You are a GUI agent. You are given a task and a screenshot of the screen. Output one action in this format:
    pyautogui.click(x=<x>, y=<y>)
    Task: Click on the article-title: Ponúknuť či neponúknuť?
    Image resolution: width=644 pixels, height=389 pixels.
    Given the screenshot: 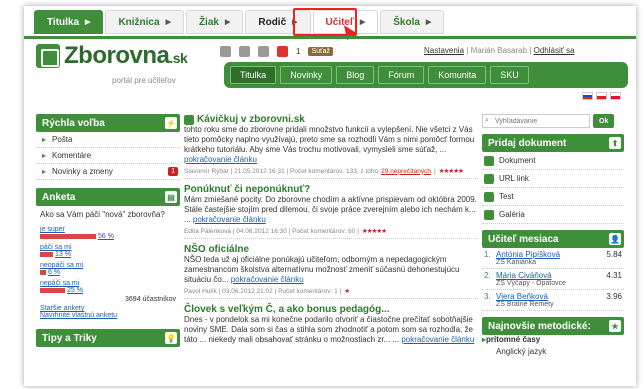 What is the action you would take?
    pyautogui.click(x=247, y=189)
    